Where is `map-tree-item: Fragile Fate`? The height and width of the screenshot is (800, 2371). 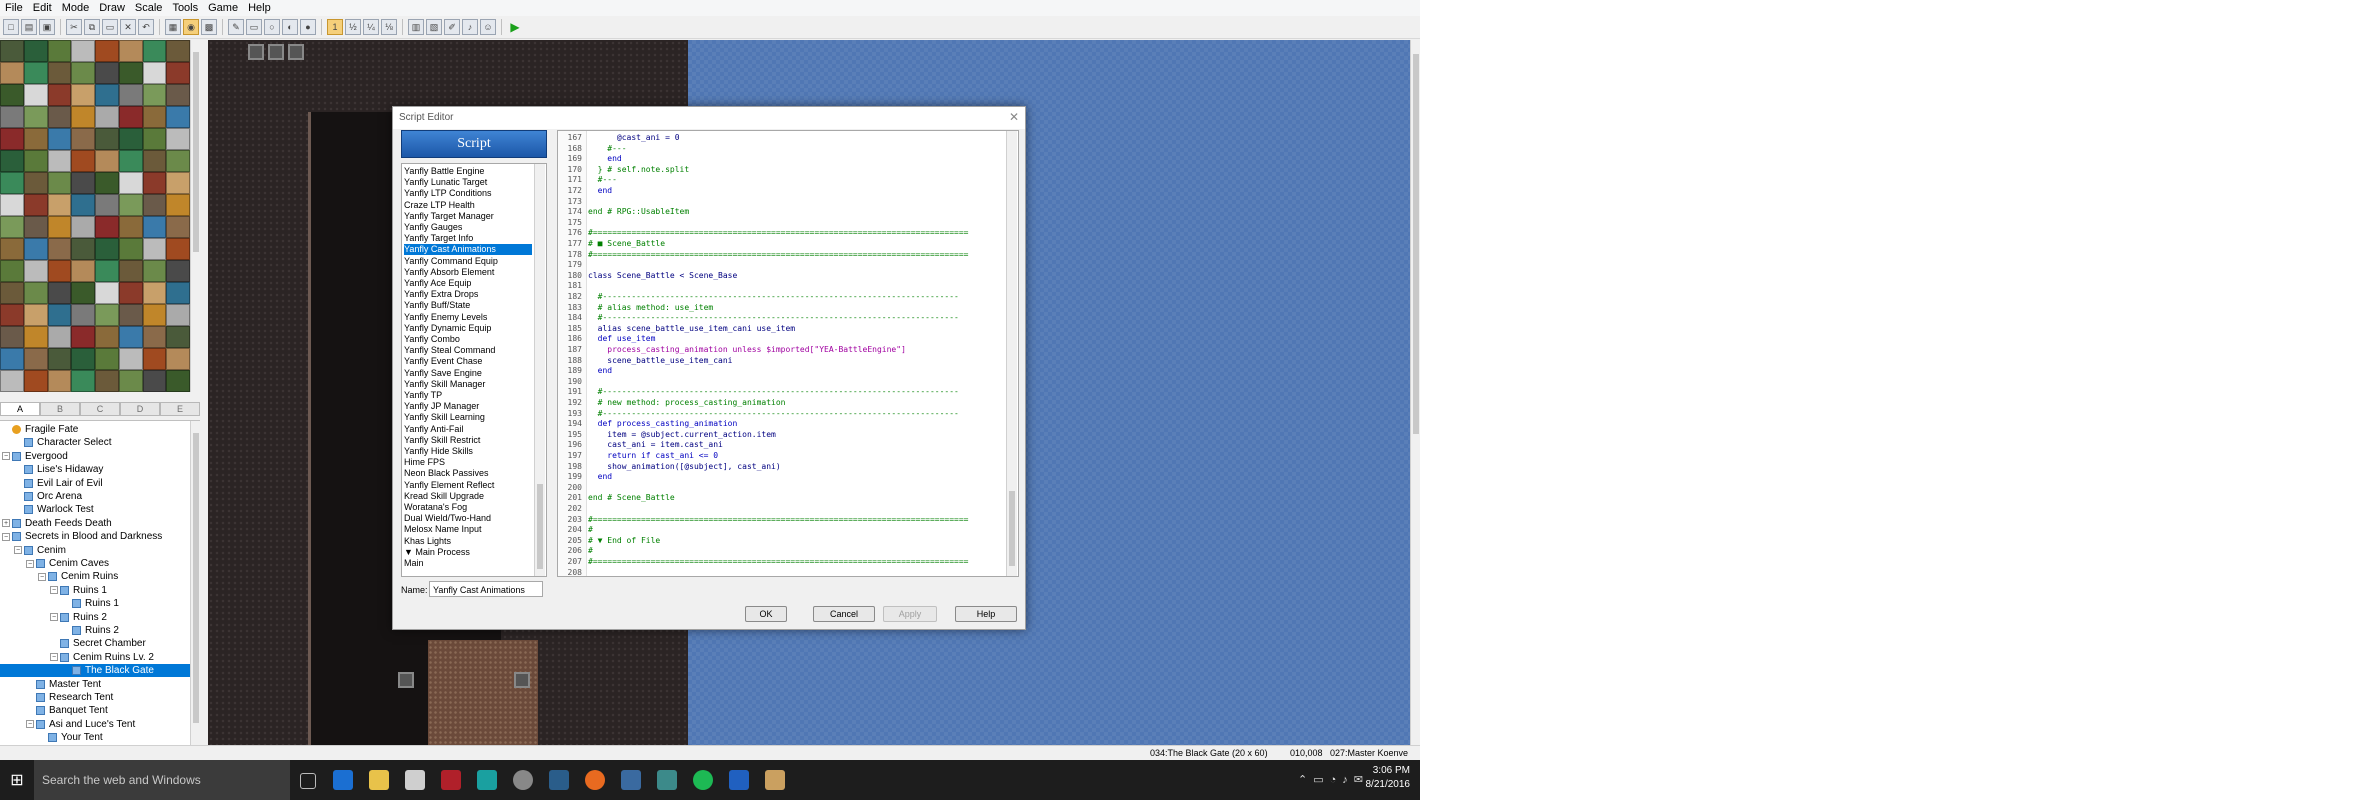 map-tree-item: Fragile Fate is located at coordinates (96, 429).